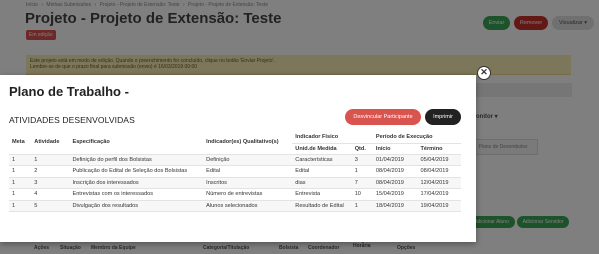 The height and width of the screenshot is (254, 599). Describe the element at coordinates (50, 143) in the screenshot. I see `header-atividade: Atividade` at that location.